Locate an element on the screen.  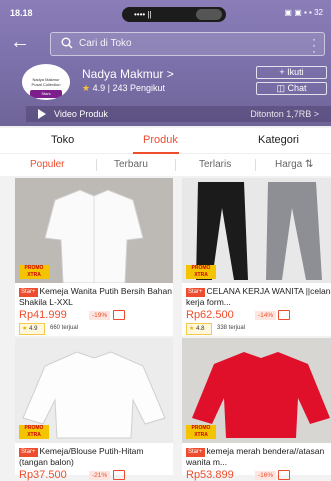
back-arrow-icon: ← is located at coordinates (20, 42).